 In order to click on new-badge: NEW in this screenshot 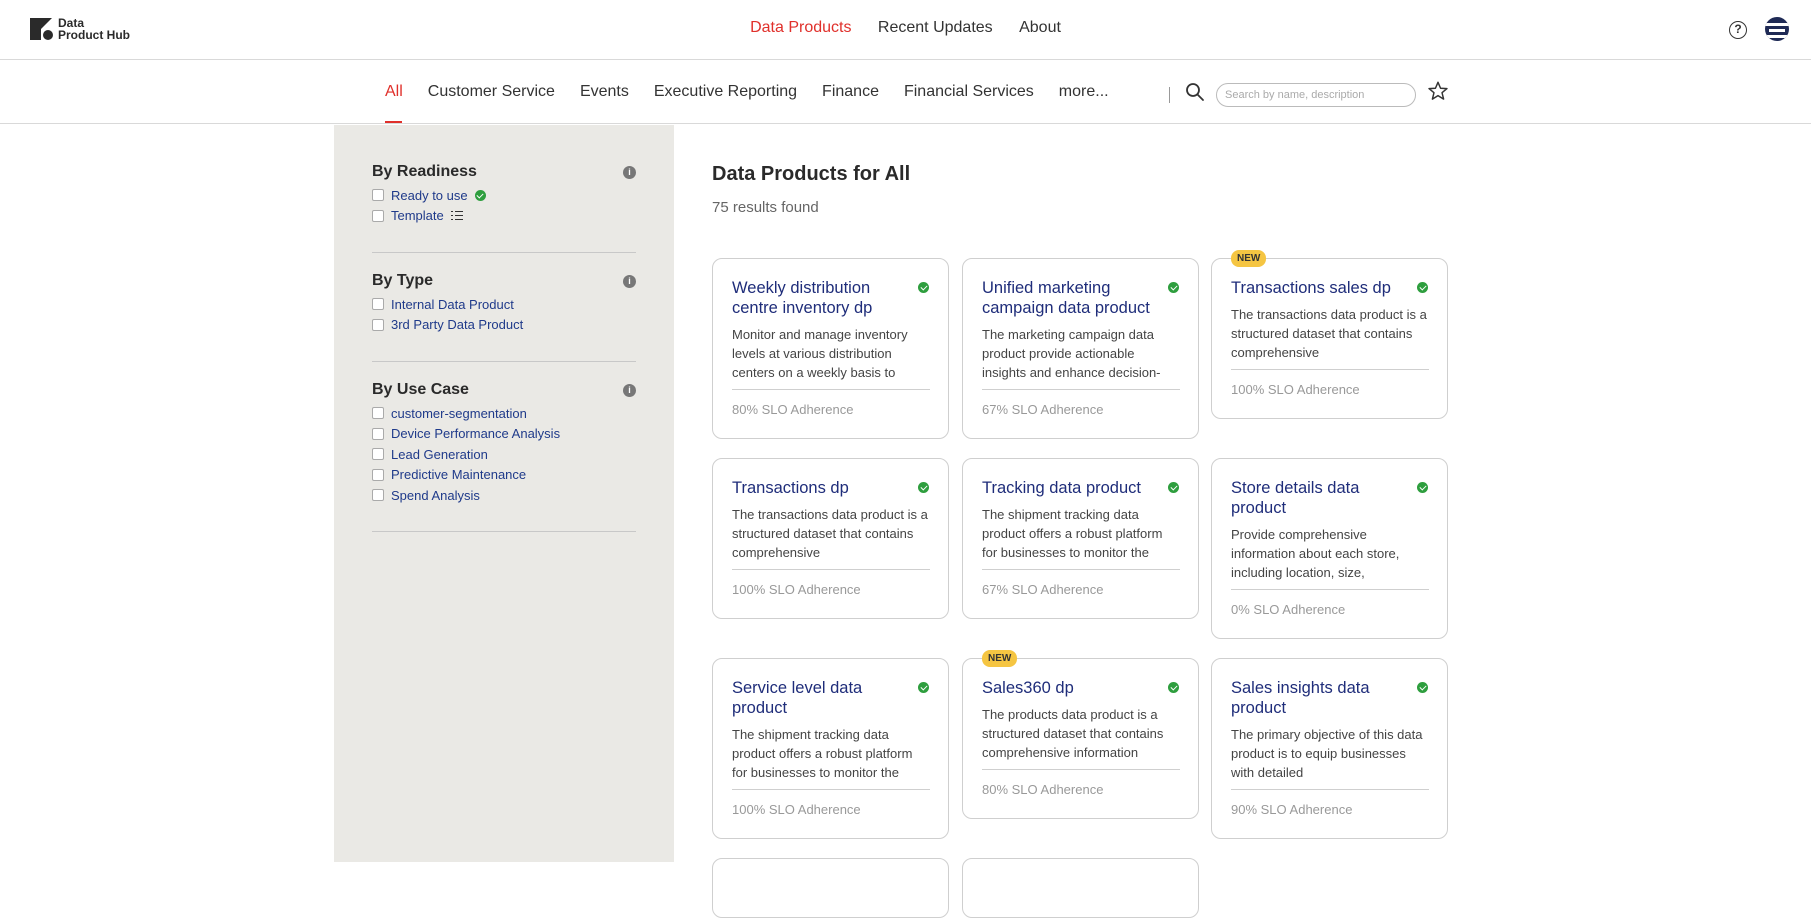, I will do `click(1249, 258)`.